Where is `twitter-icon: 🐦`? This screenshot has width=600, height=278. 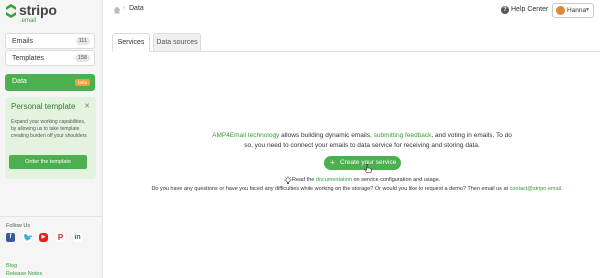
twitter-icon: 🐦 is located at coordinates (28, 237).